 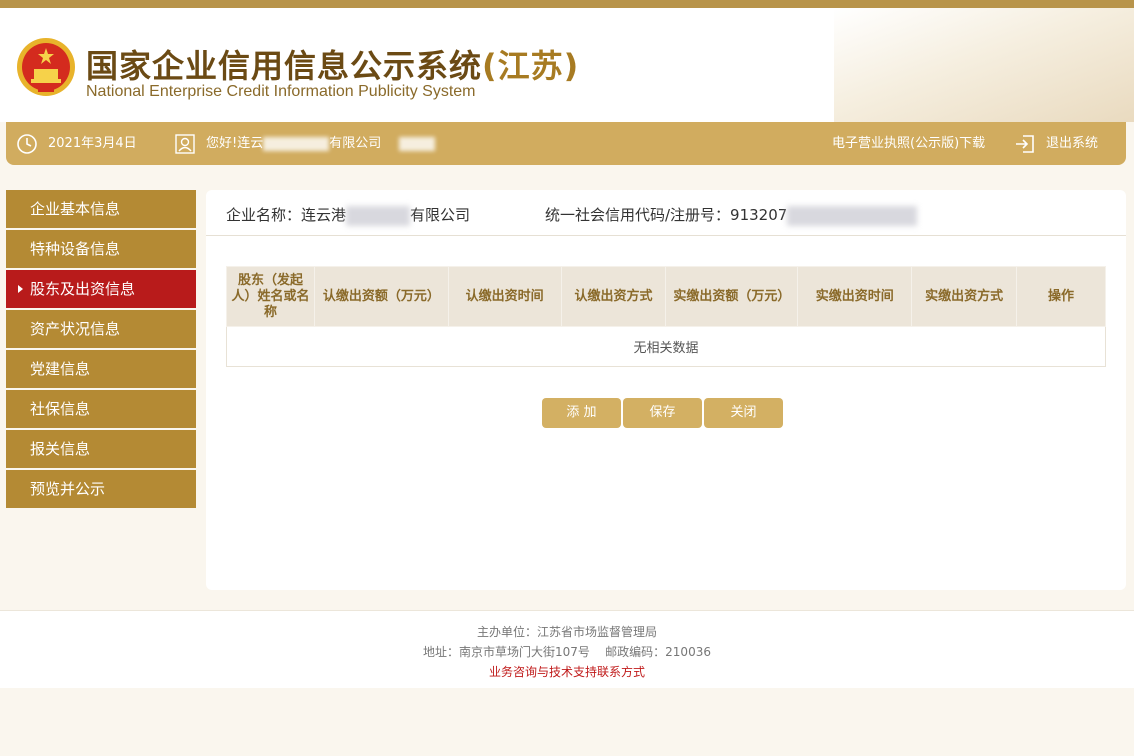 What do you see at coordinates (581, 413) in the screenshot?
I see `add-button: 添 加` at bounding box center [581, 413].